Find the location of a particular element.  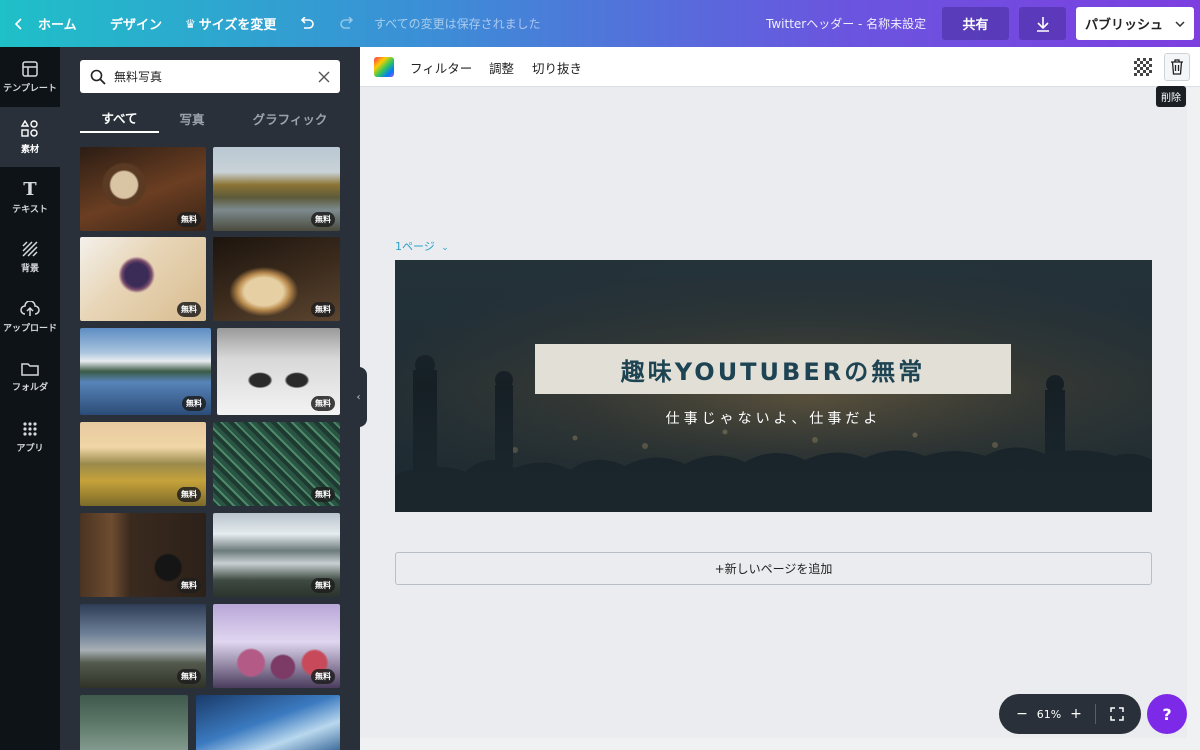

horizontal-scrollbar is located at coordinates (773, 744).